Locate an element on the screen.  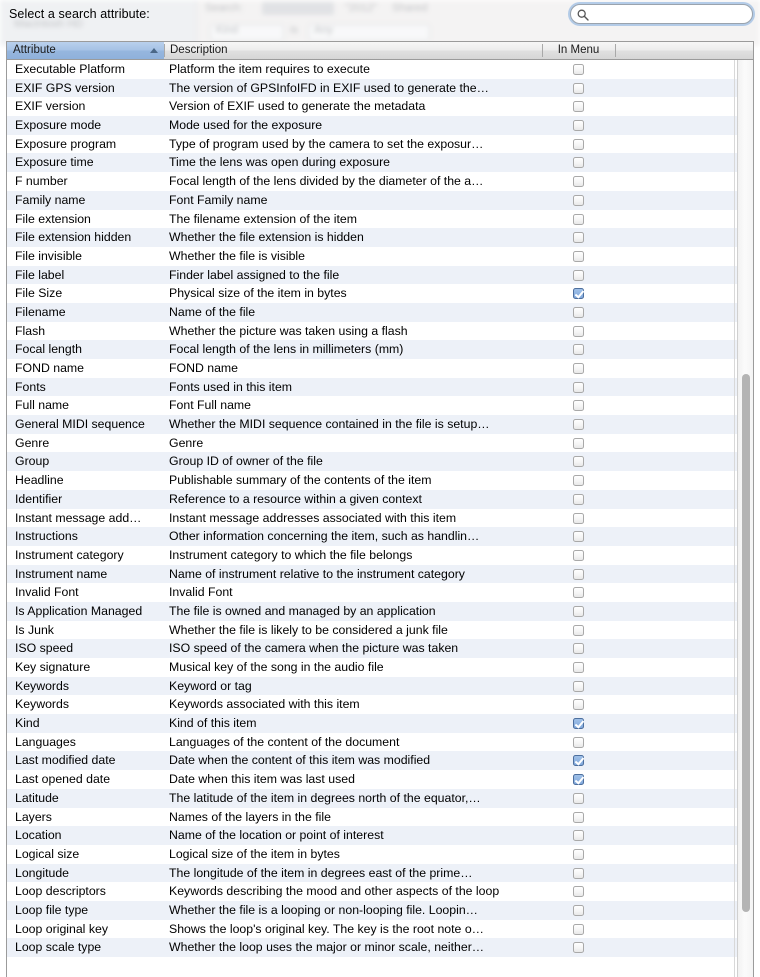
table-row: Invalid Font Invalid Font is located at coordinates (380, 592).